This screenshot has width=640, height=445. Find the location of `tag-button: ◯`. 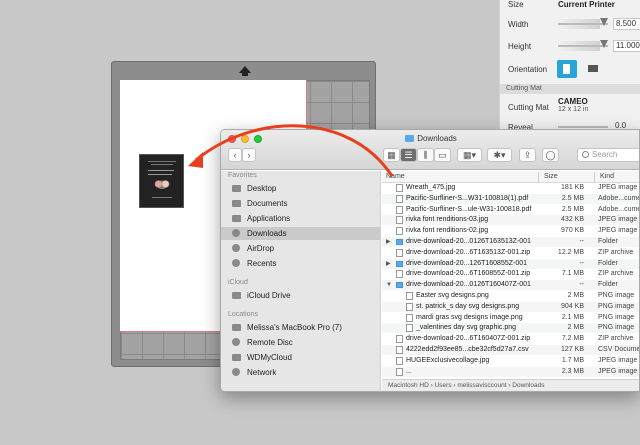

tag-button: ◯ is located at coordinates (550, 155).